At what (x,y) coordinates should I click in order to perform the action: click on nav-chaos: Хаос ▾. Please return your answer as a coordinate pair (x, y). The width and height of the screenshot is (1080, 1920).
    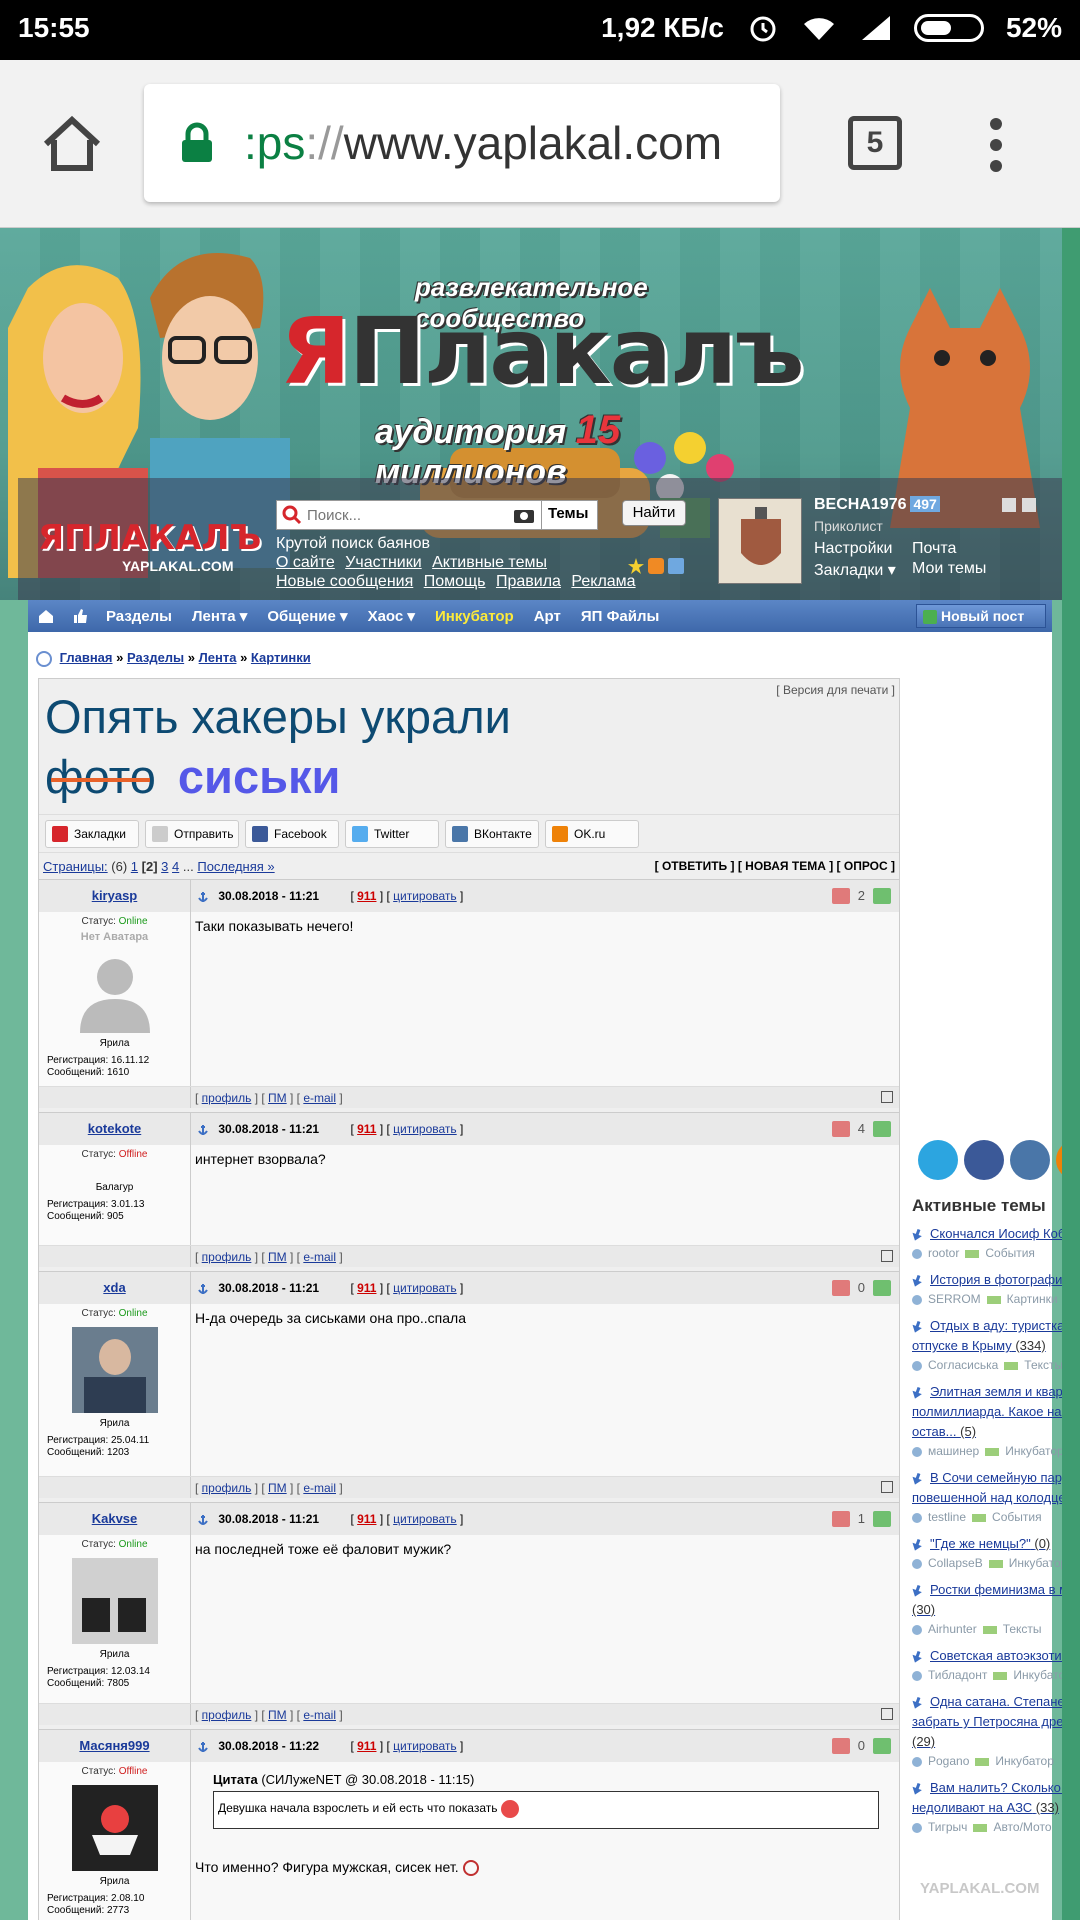
    Looking at the image, I should click on (391, 616).